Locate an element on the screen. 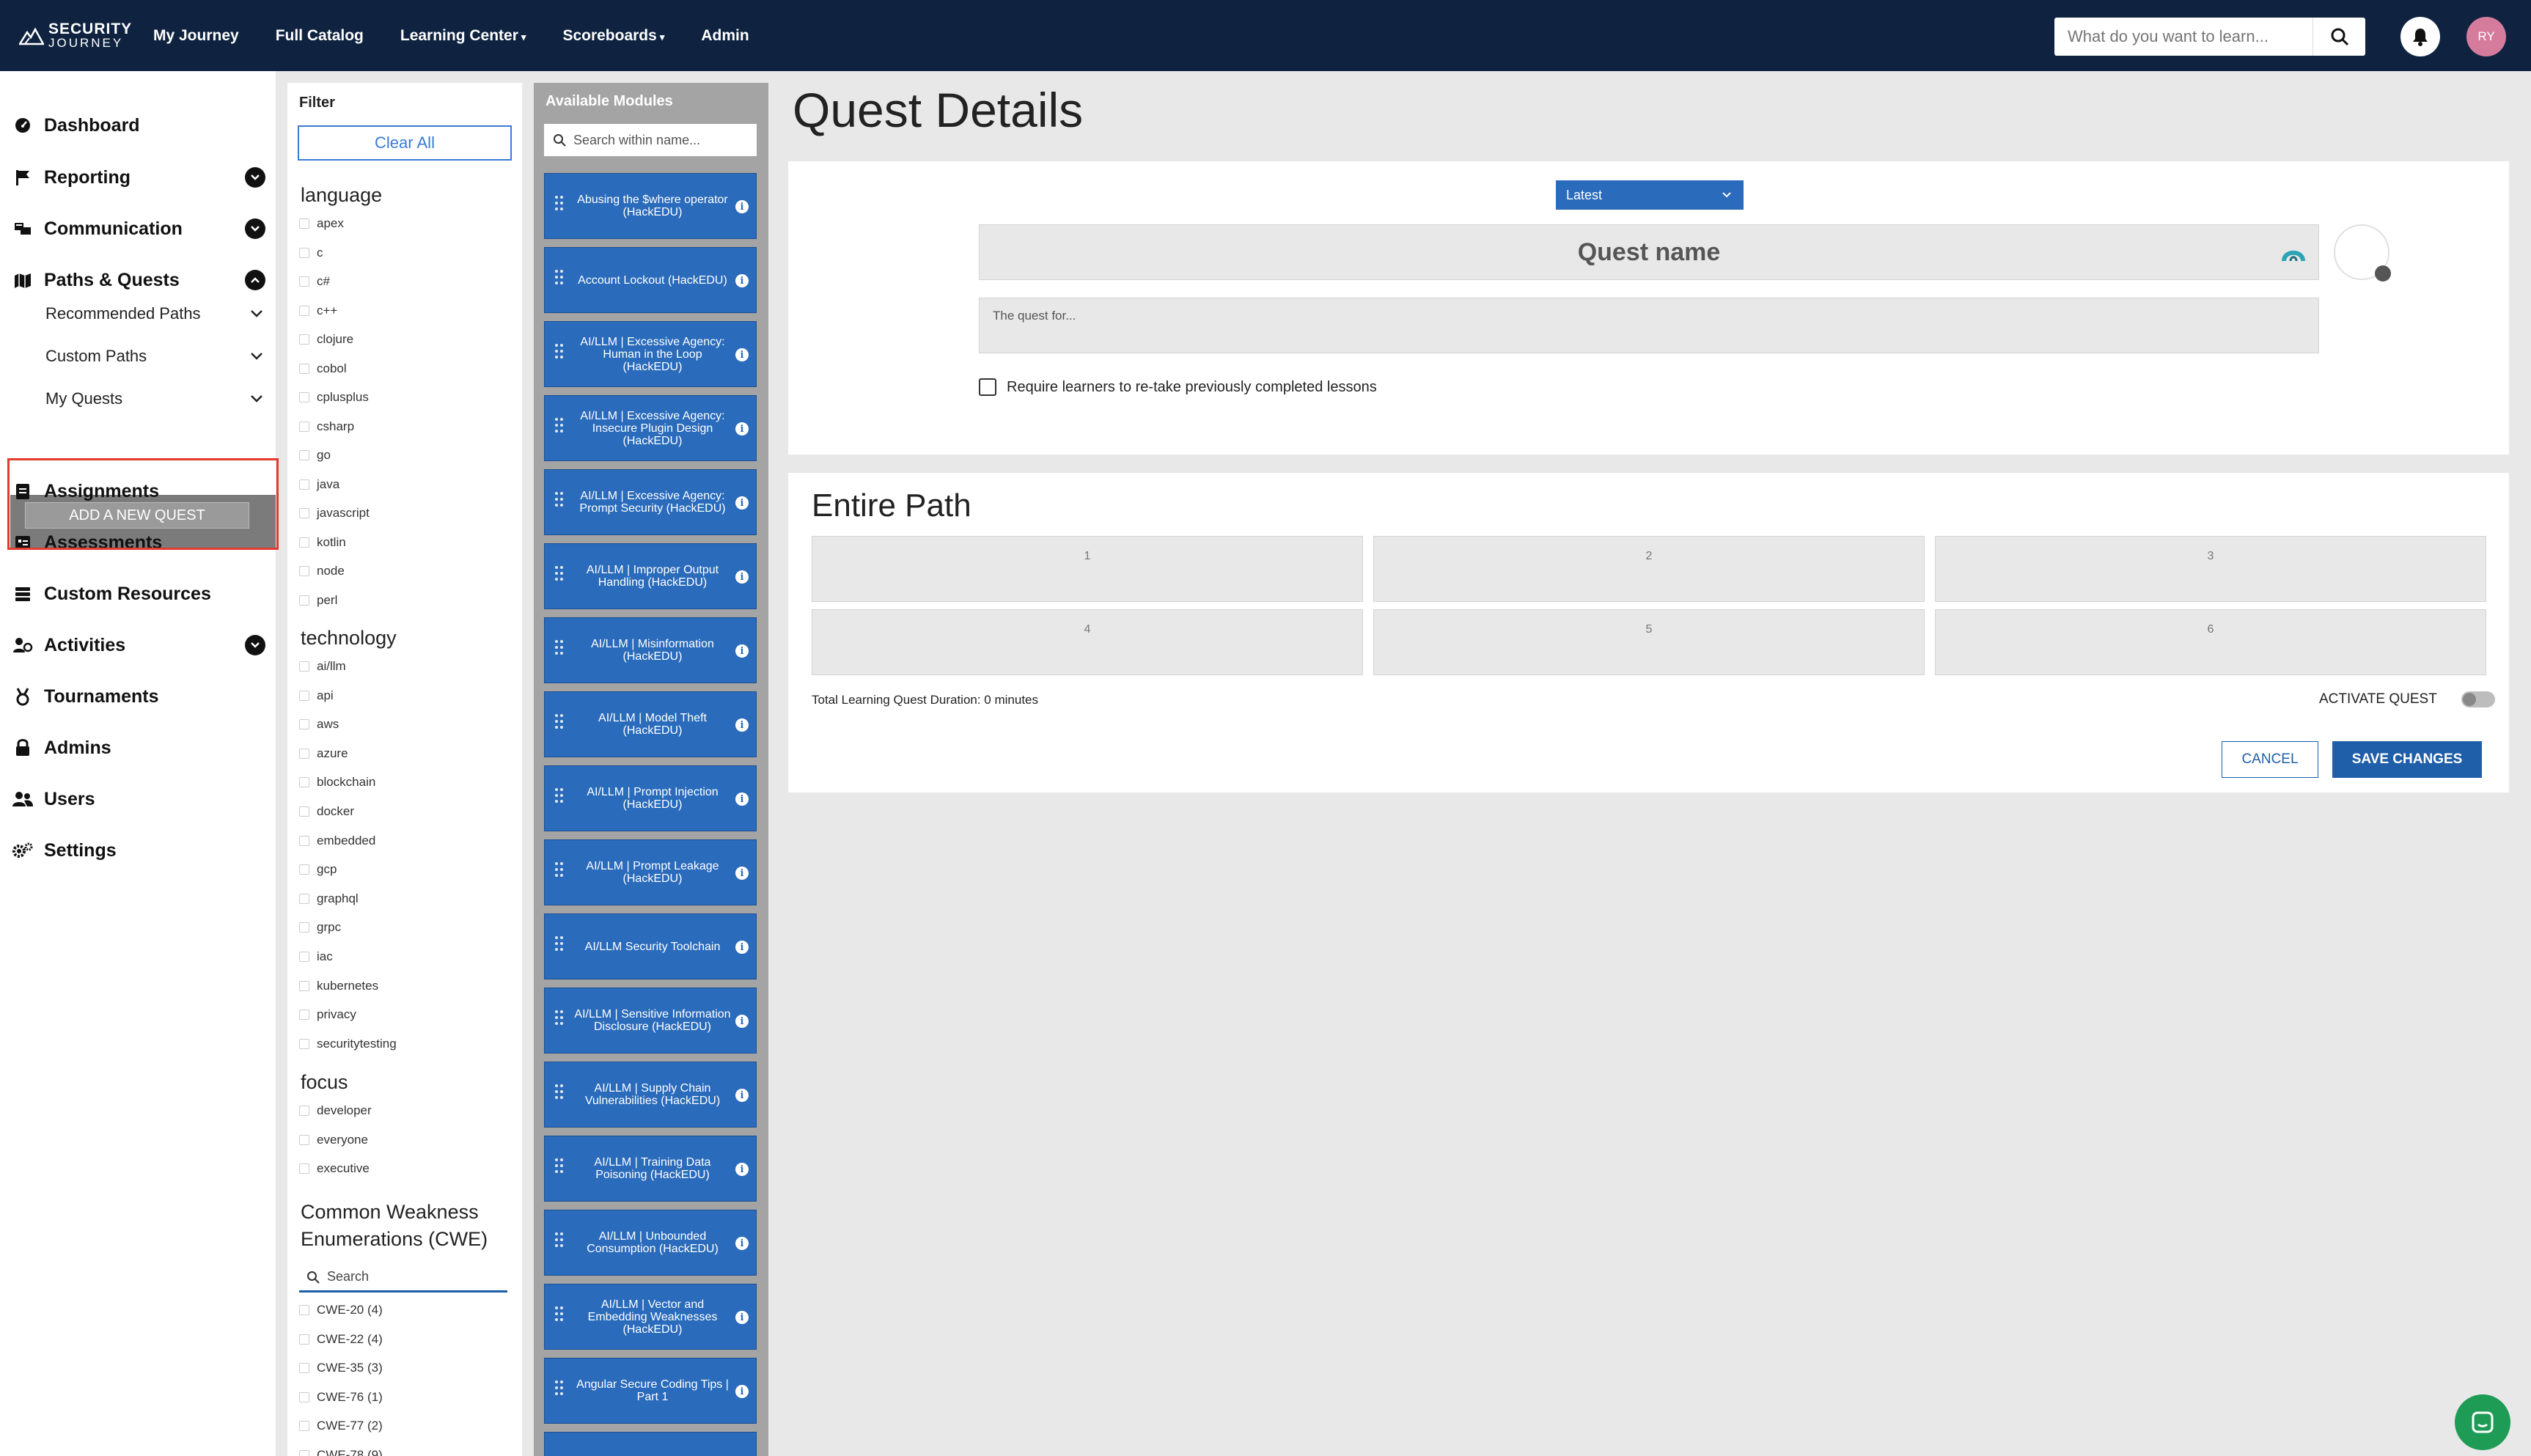 Image resolution: width=2531 pixels, height=1456 pixels. module-card: Abusing the $where operator (HackEDU) i is located at coordinates (650, 206).